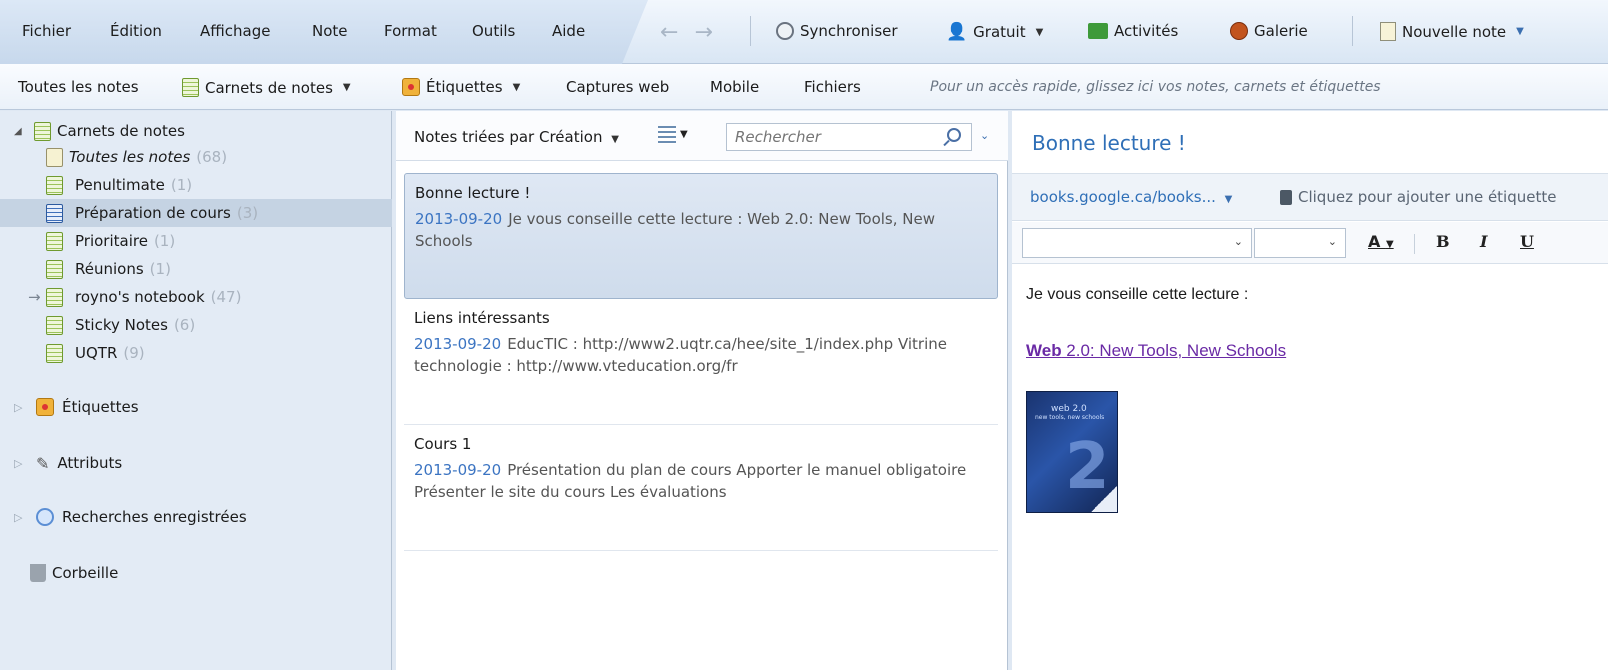  What do you see at coordinates (196, 131) in the screenshot?
I see `notebooks-root: ◢ Carnets de notes` at bounding box center [196, 131].